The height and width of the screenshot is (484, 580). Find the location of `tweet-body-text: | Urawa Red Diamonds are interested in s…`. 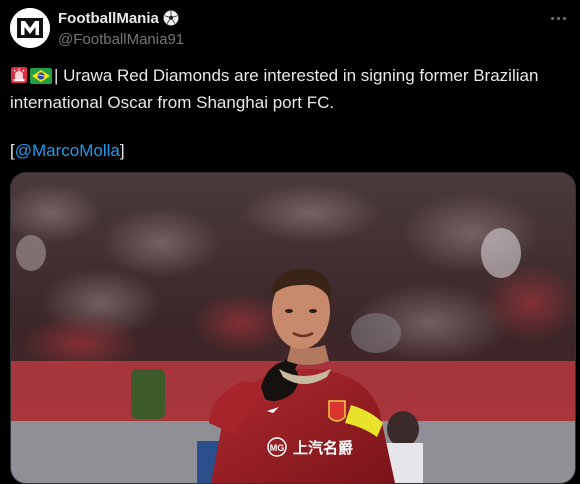

tweet-body-text: | Urawa Red Diamonds are interested in s… is located at coordinates (274, 89).